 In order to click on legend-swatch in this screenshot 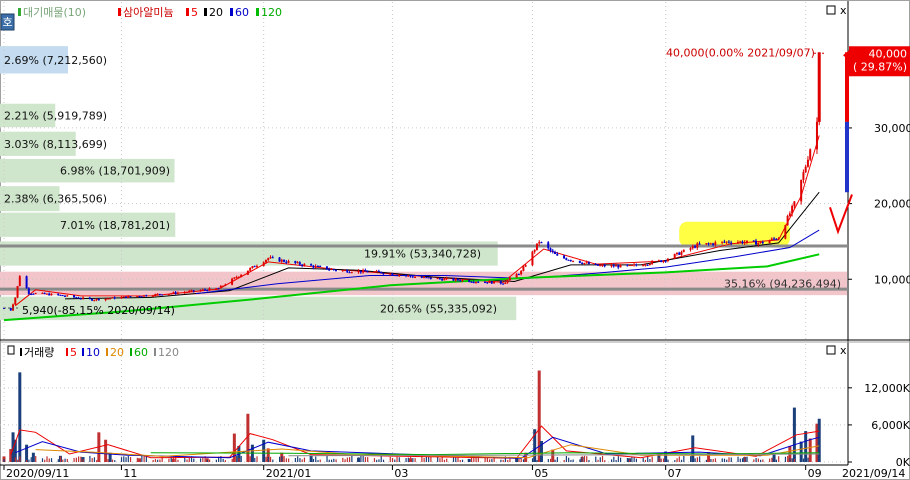, I will do `click(67, 352)`.